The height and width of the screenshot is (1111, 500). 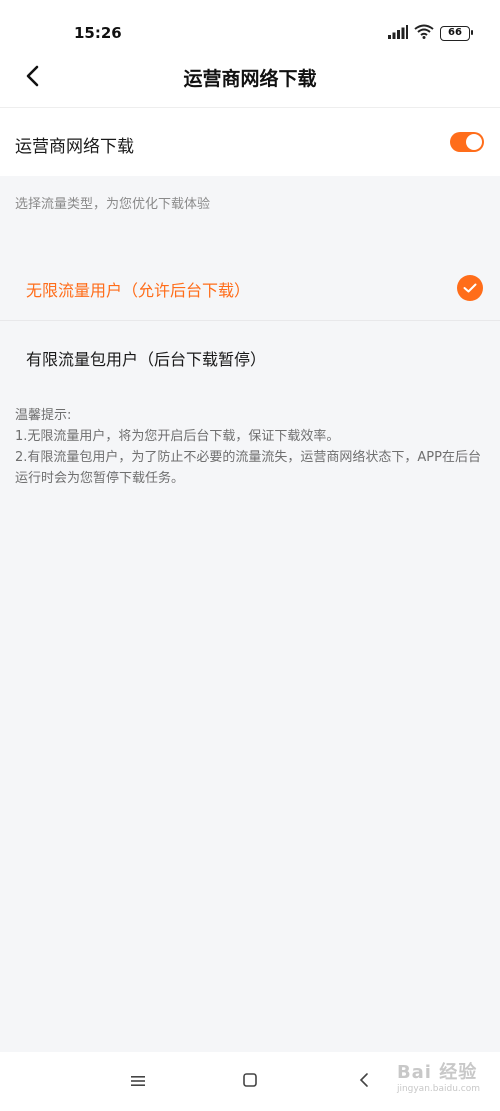 I want to click on system-back-button, so click(x=364, y=1082).